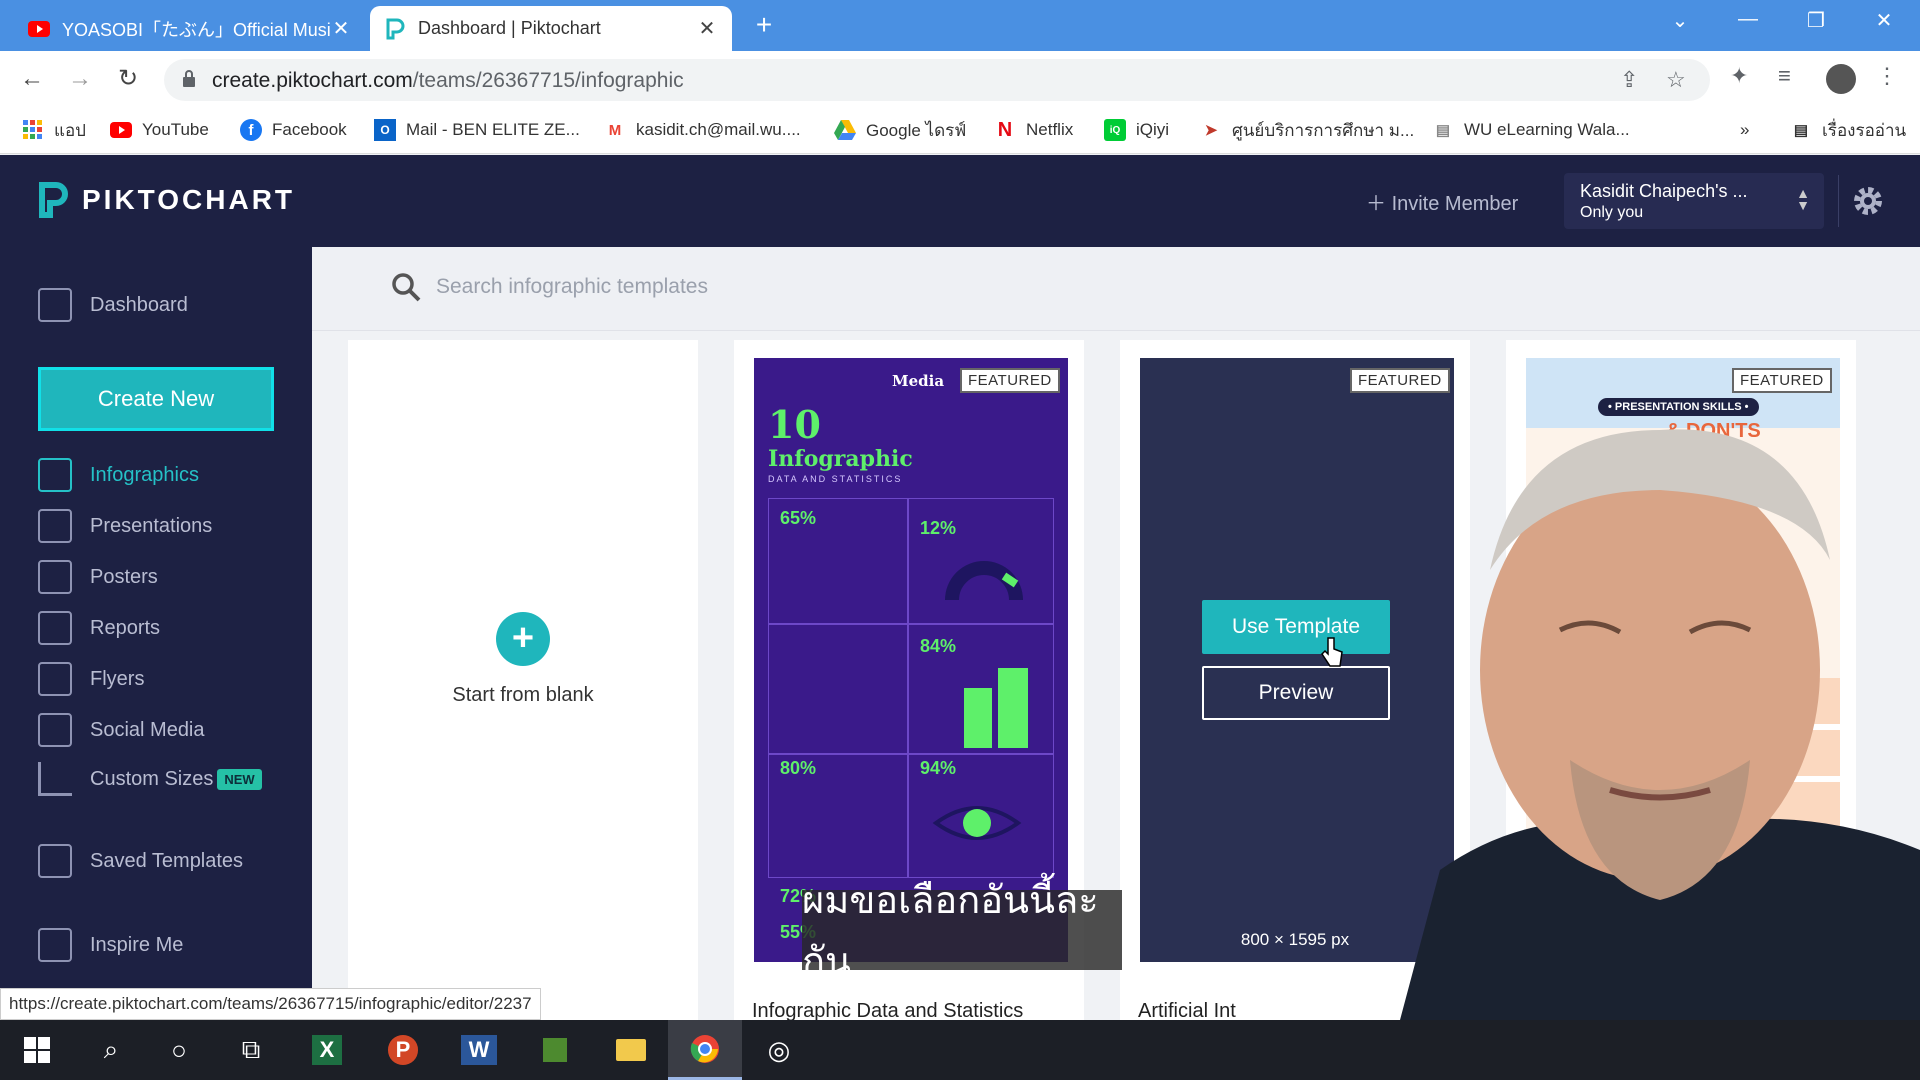 The image size is (1920, 1080). I want to click on chrome-icon, so click(705, 1050).